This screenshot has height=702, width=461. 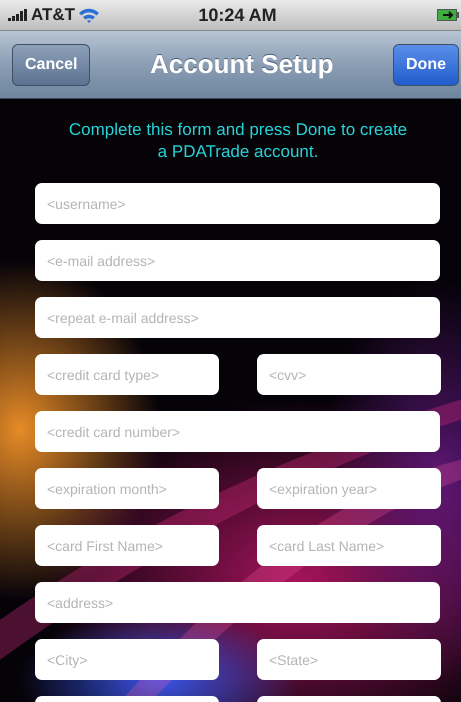 I want to click on instruction-text: Complete this form and press Done to create a PDATrade account., so click(x=238, y=141).